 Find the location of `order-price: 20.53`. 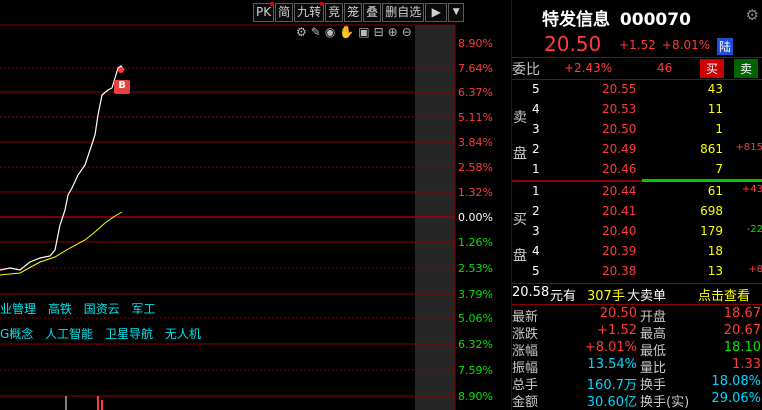

order-price: 20.53 is located at coordinates (619, 109).